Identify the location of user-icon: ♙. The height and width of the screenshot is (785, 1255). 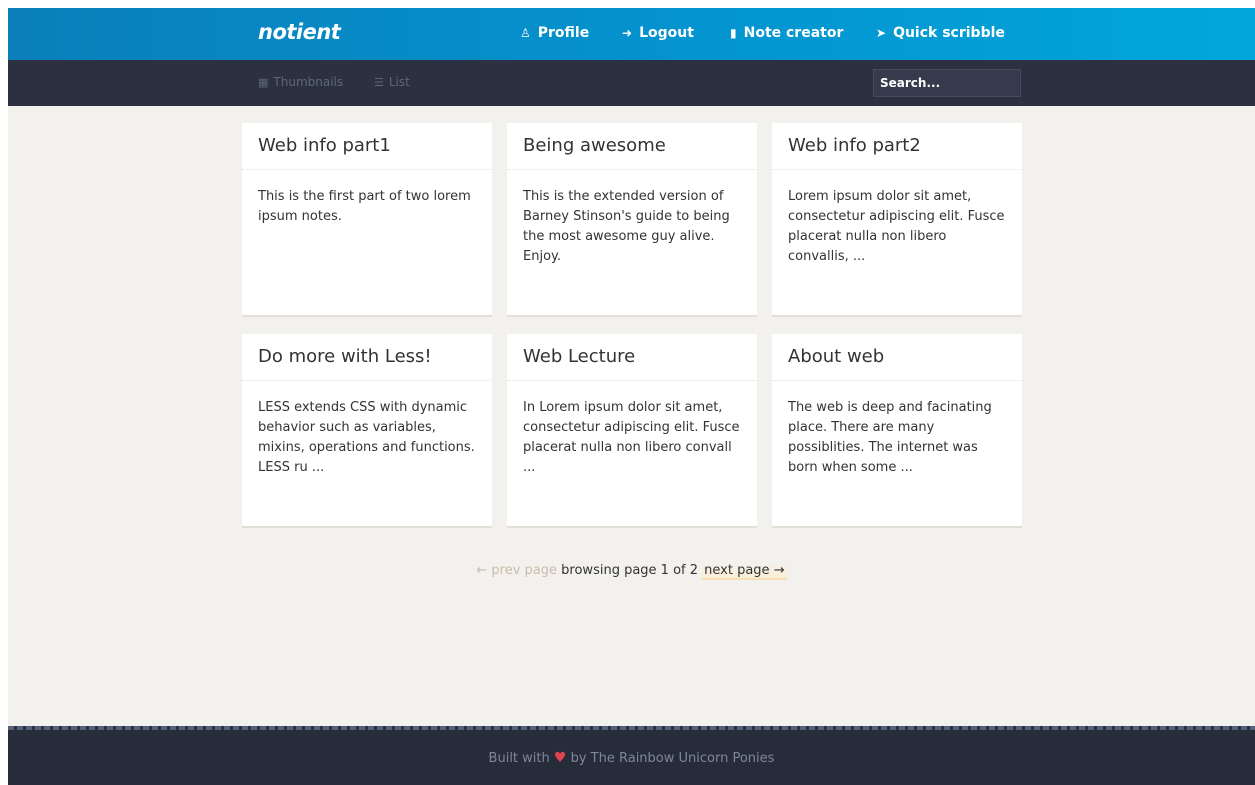
(525, 33).